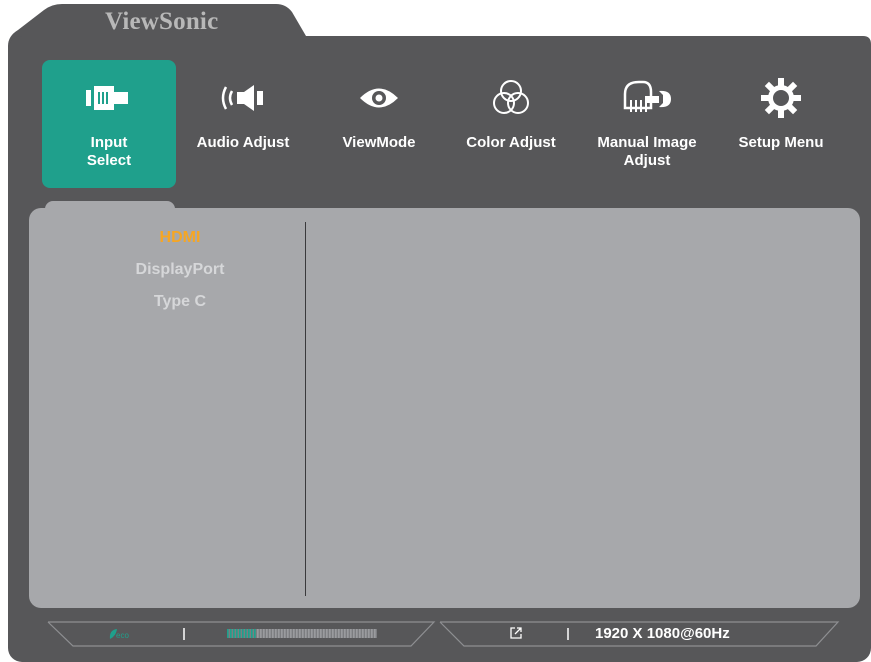 The width and height of the screenshot is (871, 662). I want to click on external-link-icon, so click(516, 633).